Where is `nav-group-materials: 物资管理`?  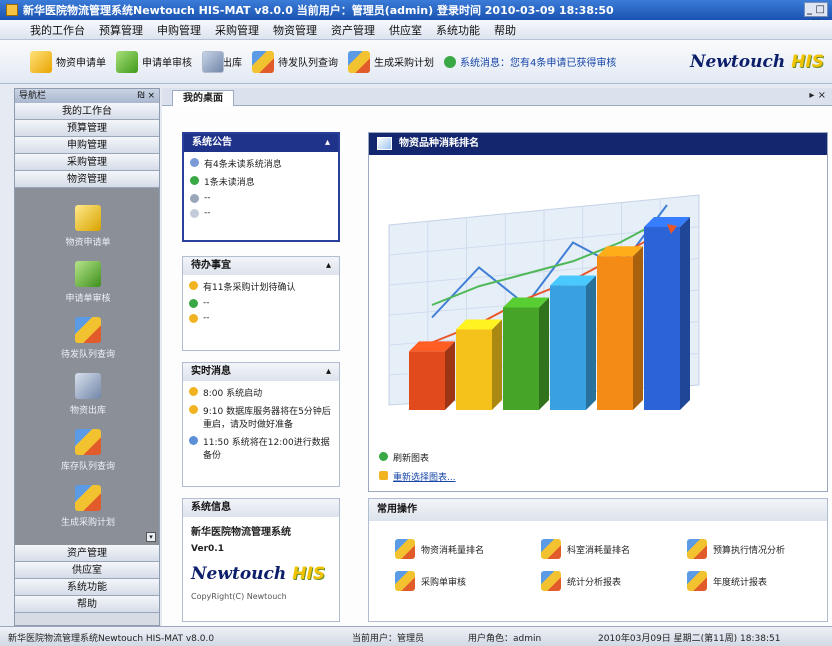 nav-group-materials: 物资管理 is located at coordinates (87, 179).